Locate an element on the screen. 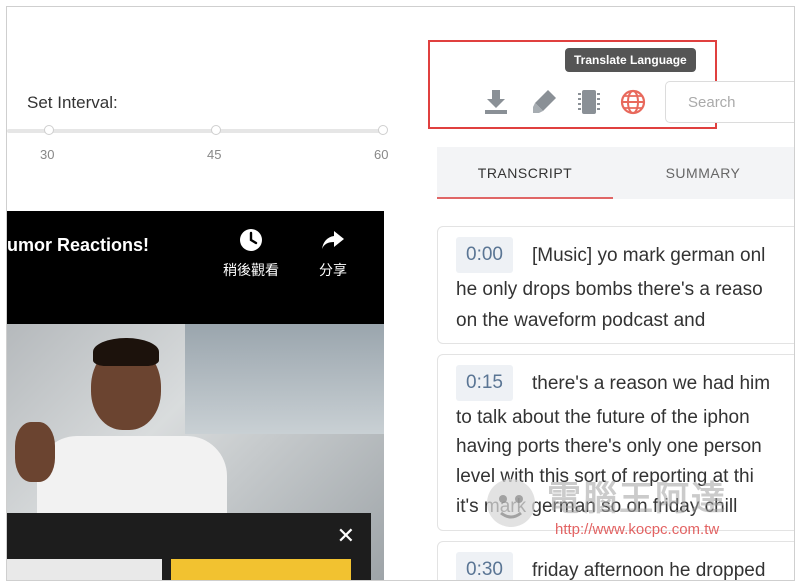  segment-text-line: there's a reason we had him is located at coordinates (651, 383).